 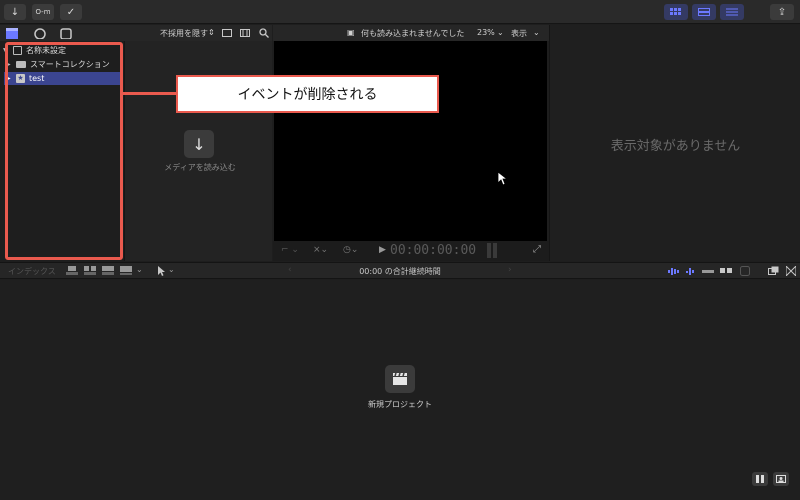 I want to click on solo-icon, so click(x=692, y=271).